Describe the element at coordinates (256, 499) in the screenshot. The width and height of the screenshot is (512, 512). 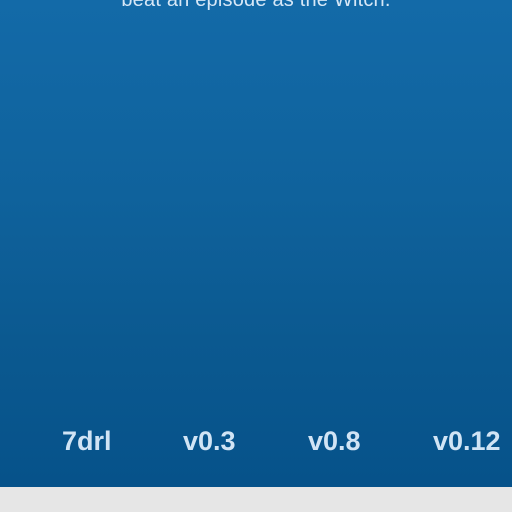
I see `footer-strip` at that location.